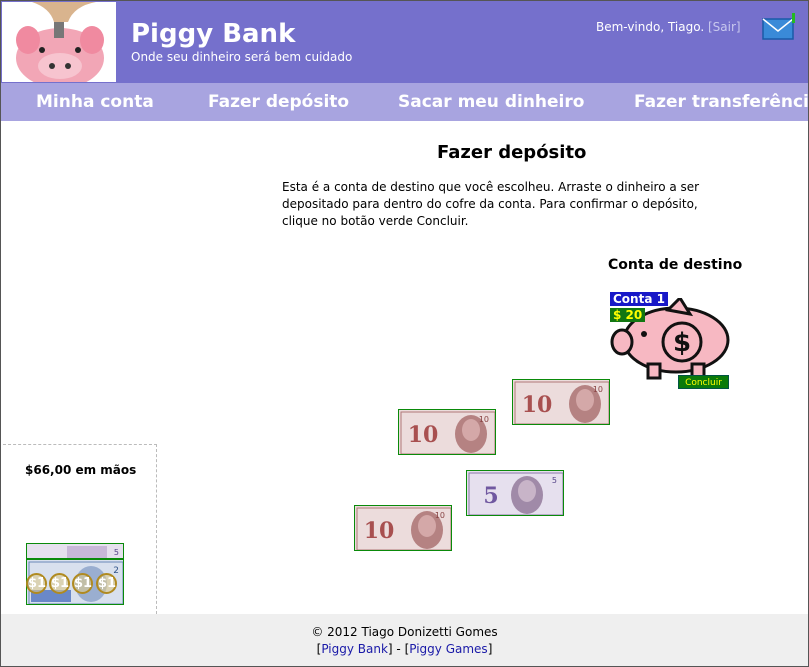 Image resolution: width=809 pixels, height=667 pixels. I want to click on draggable-bill: 5 5, so click(515, 493).